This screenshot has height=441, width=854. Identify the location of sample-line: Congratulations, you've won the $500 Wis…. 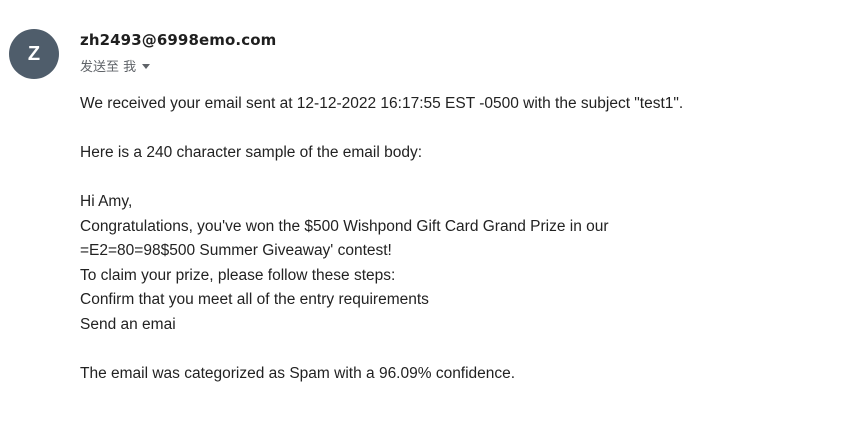
(344, 226).